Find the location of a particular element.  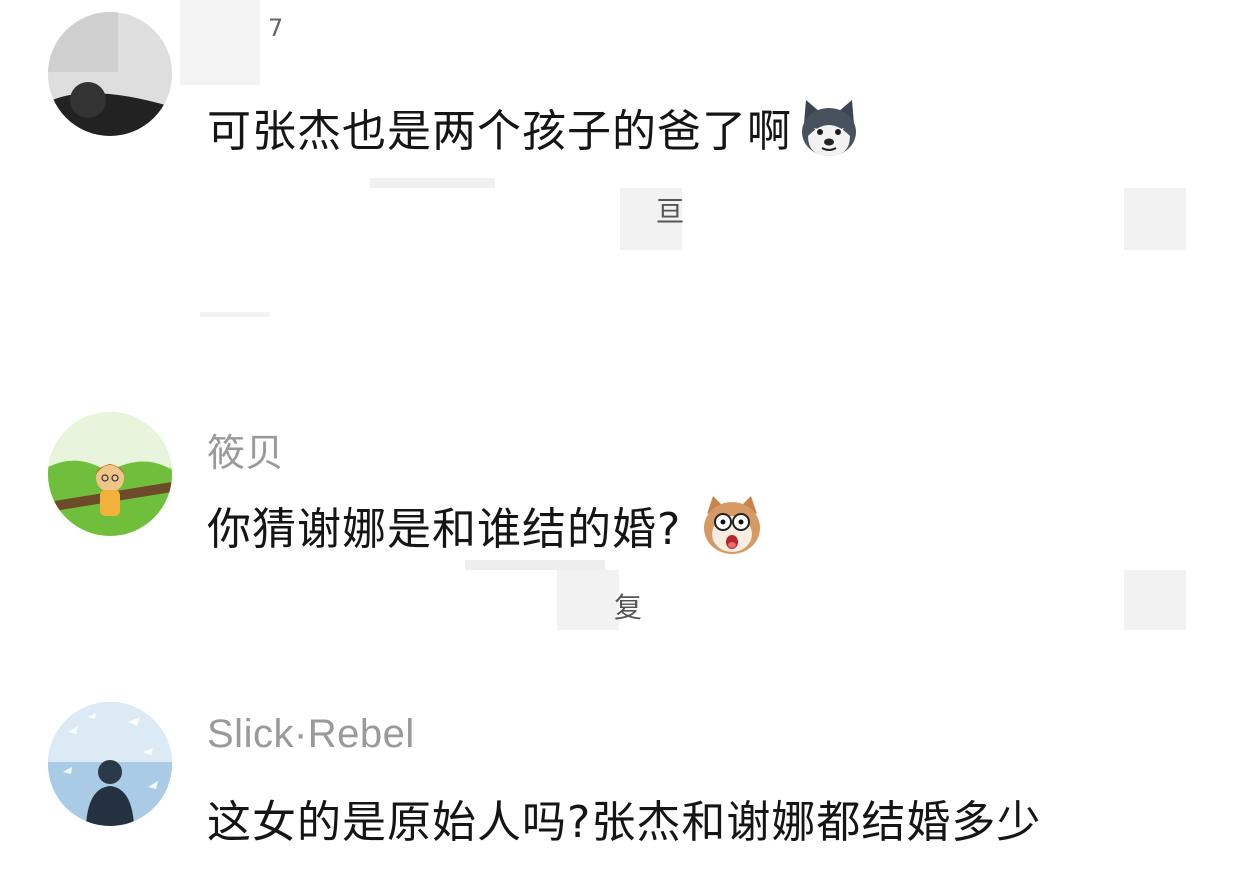

redacted-username is located at coordinates (220, 42).